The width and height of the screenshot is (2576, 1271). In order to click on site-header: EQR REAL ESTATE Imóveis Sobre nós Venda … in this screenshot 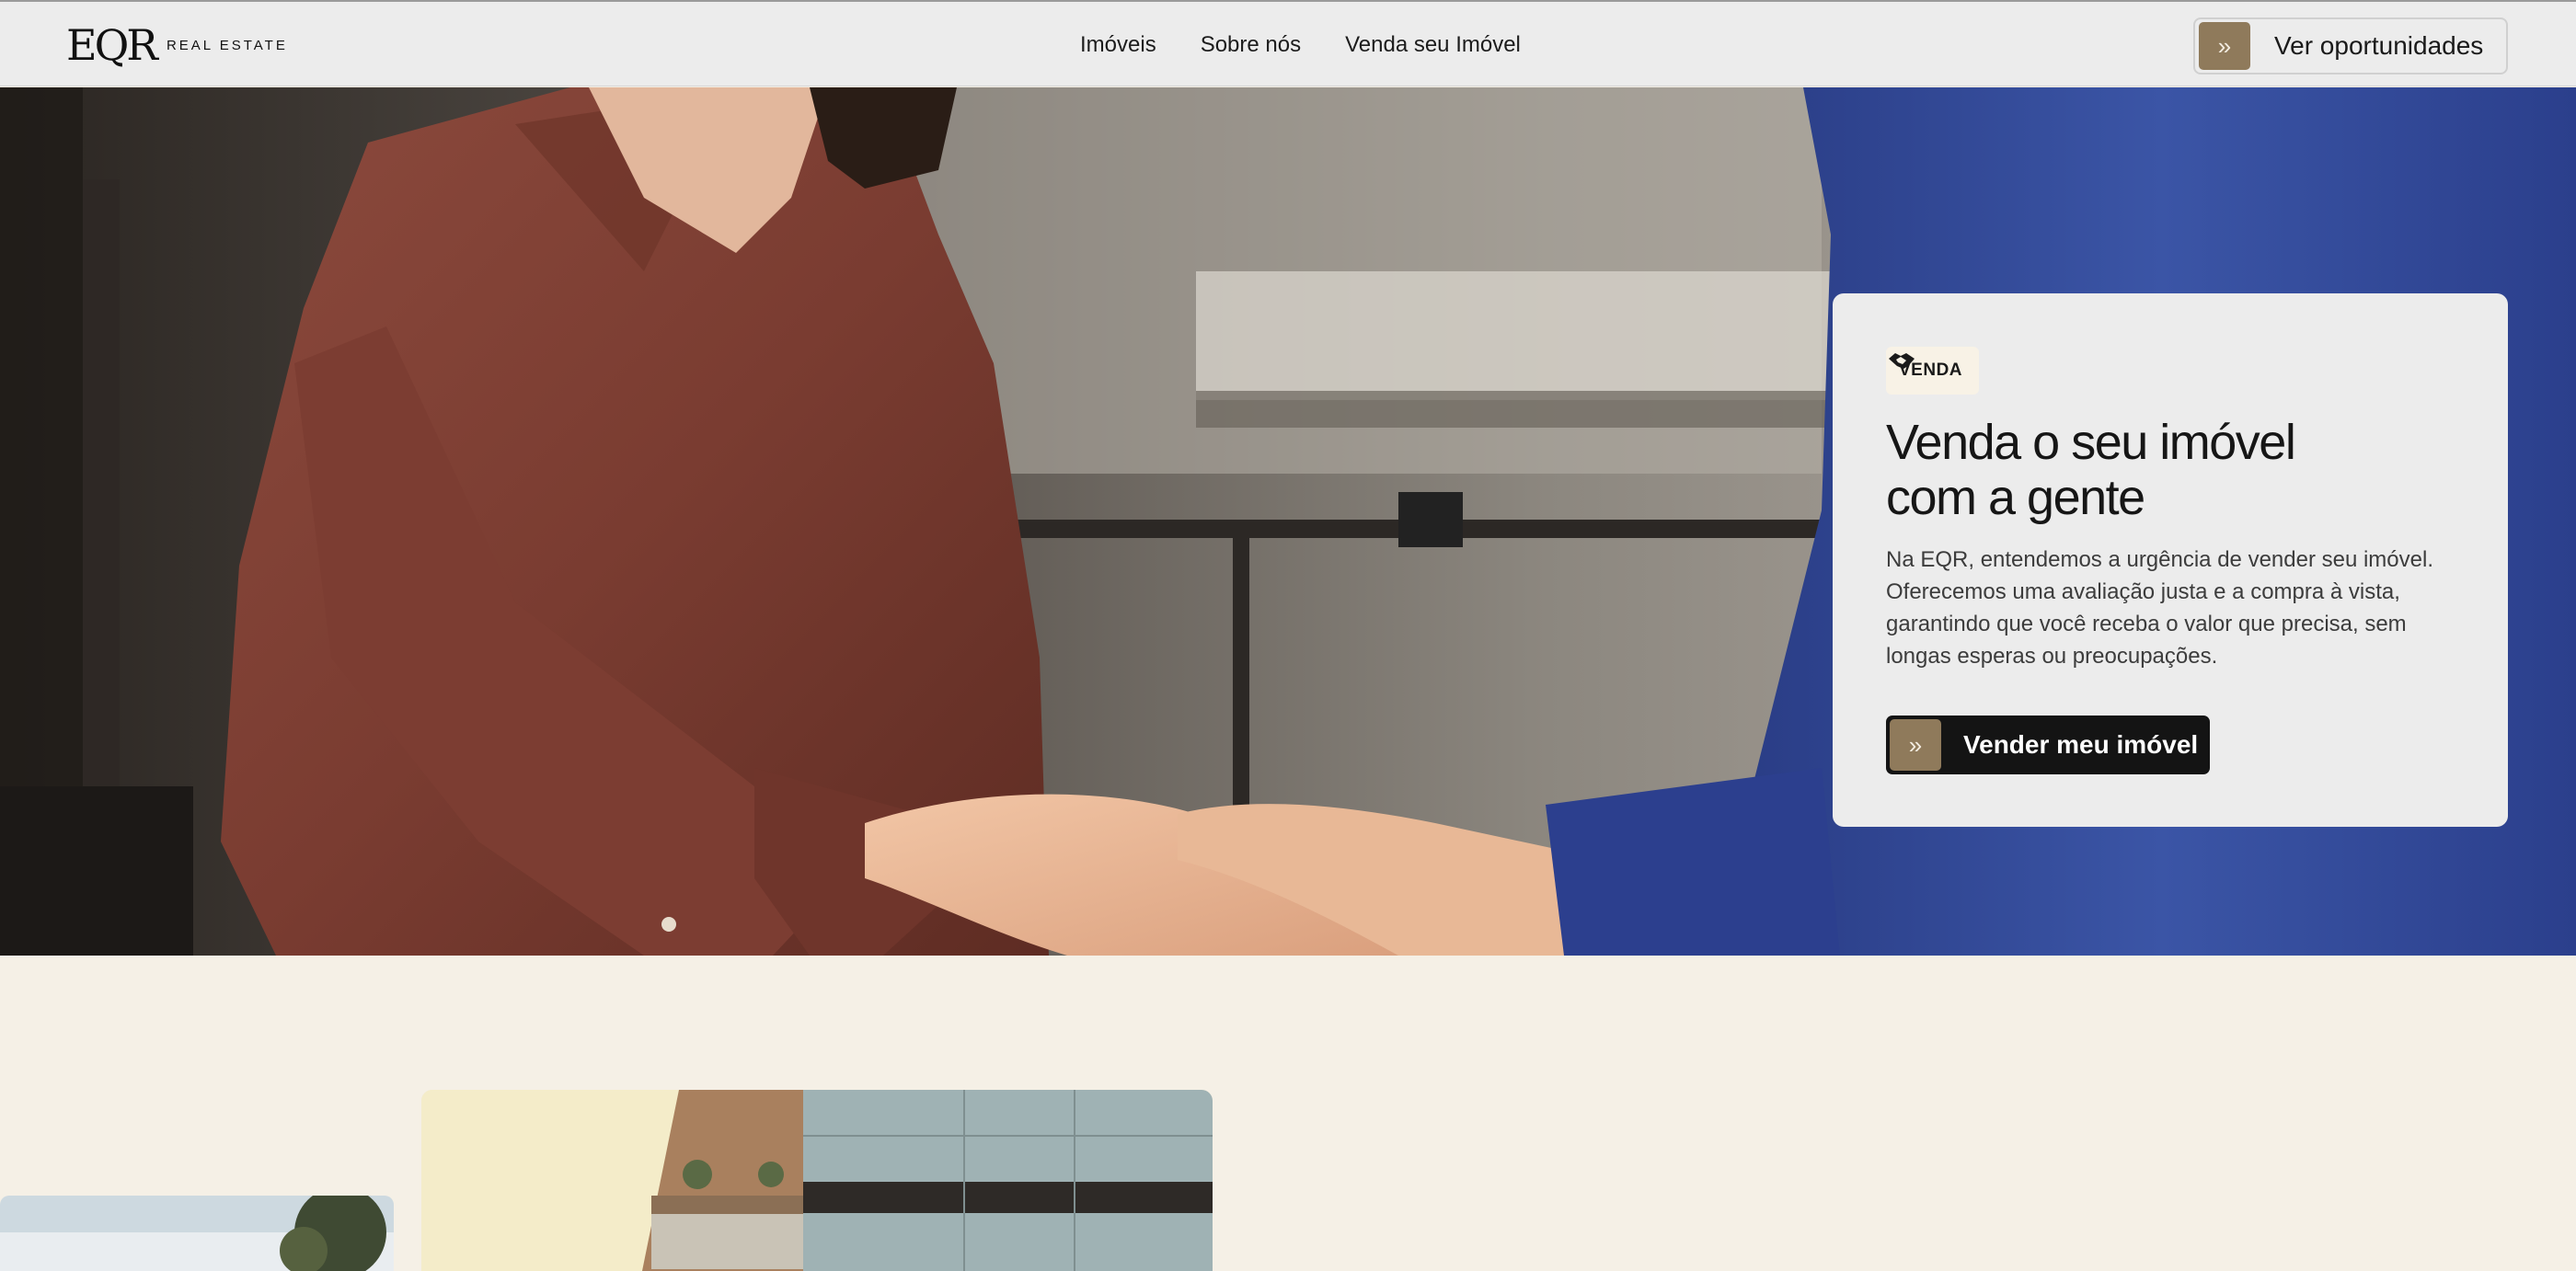, I will do `click(1288, 43)`.